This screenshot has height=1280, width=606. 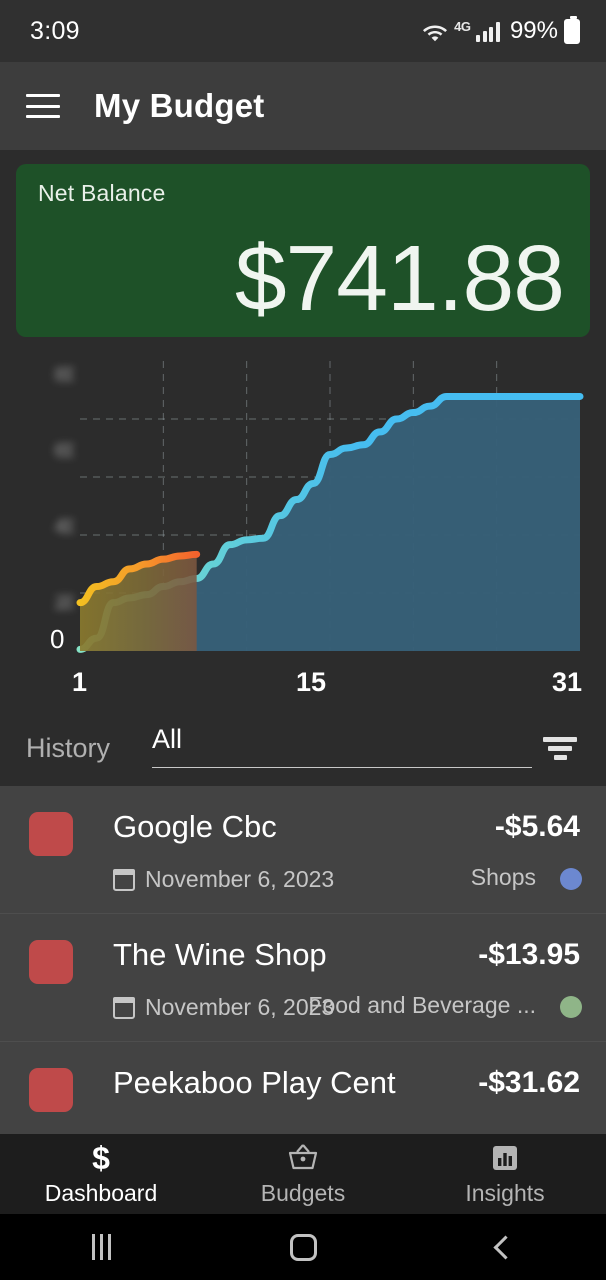 What do you see at coordinates (303, 31) in the screenshot?
I see `status-bar: 3:09 4G 99%` at bounding box center [303, 31].